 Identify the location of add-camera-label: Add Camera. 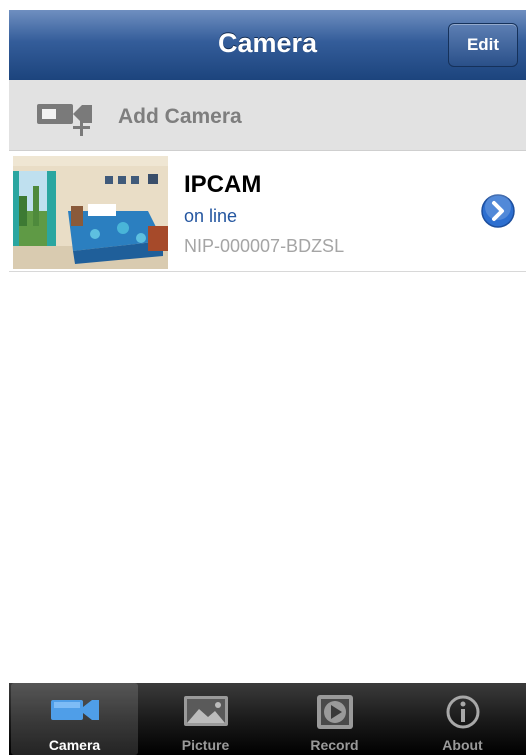
(180, 116).